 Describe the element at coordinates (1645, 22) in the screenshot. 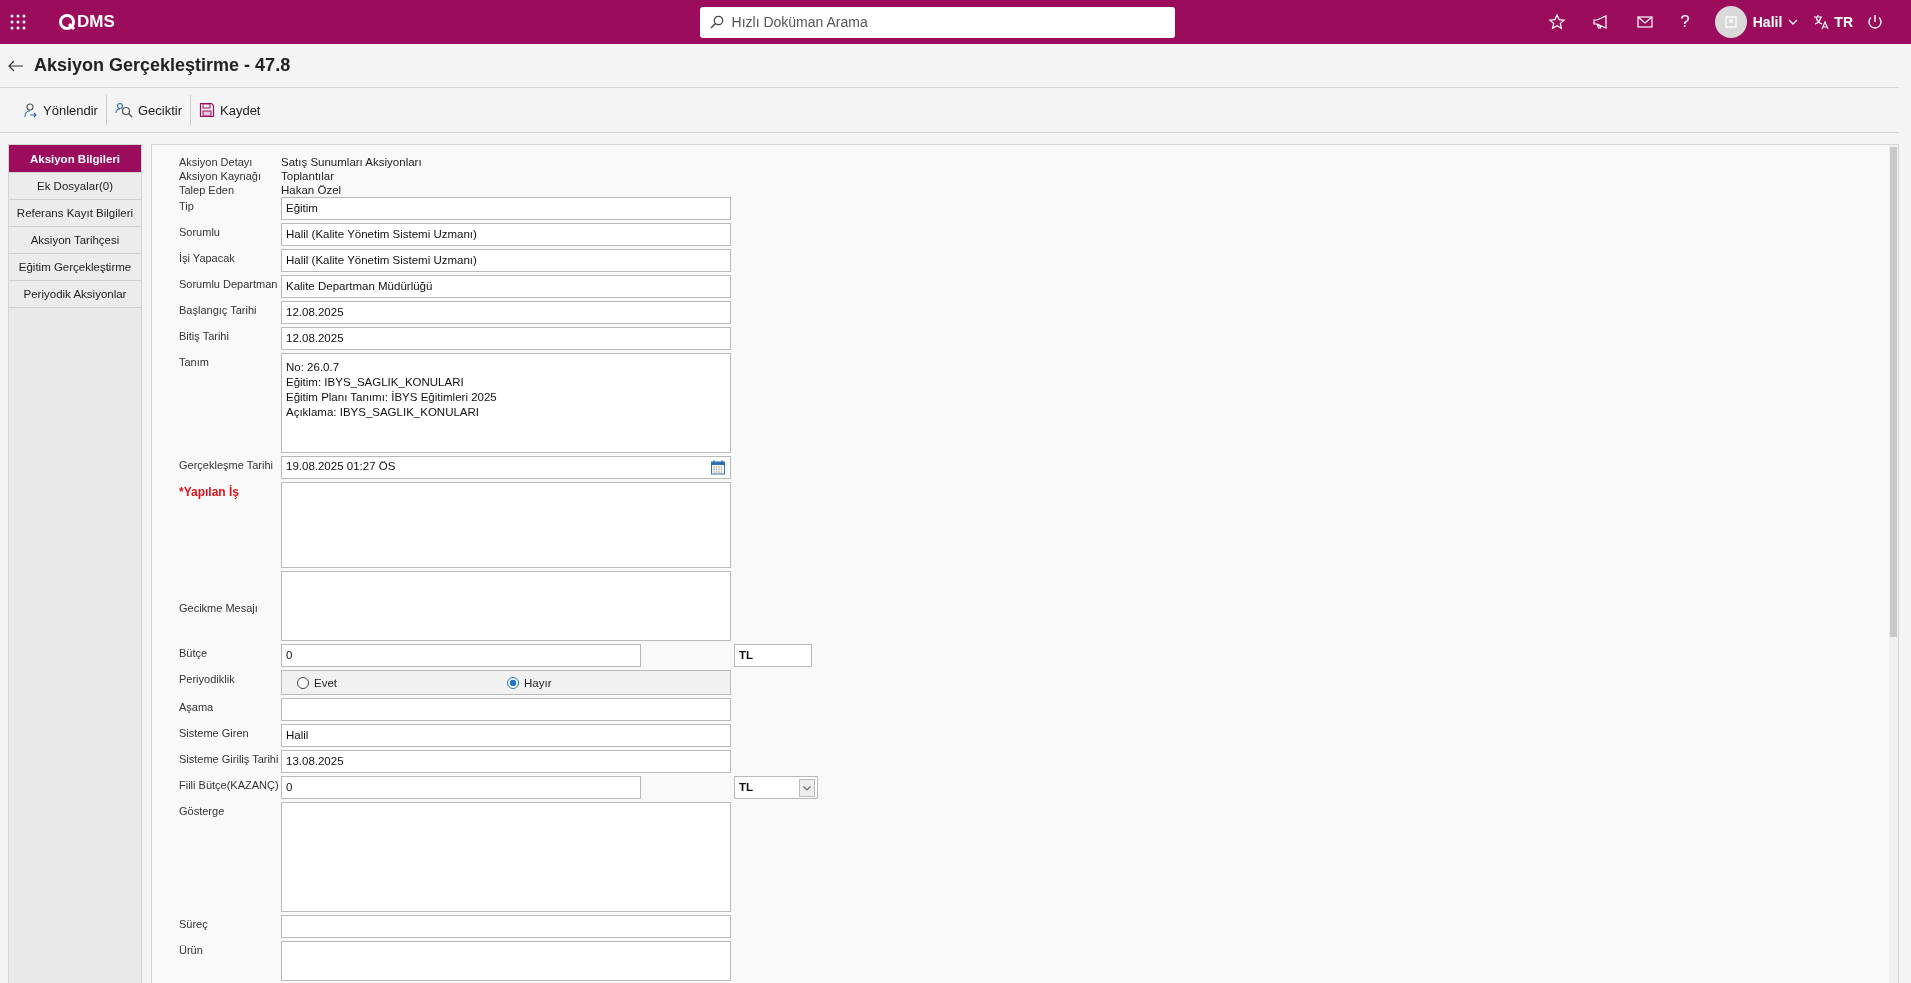

I see `mail-icon` at that location.